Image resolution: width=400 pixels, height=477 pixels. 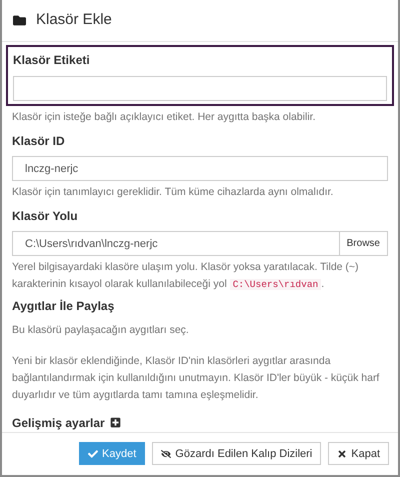 I want to click on dialog-title: Klasör Ekle, so click(x=74, y=20).